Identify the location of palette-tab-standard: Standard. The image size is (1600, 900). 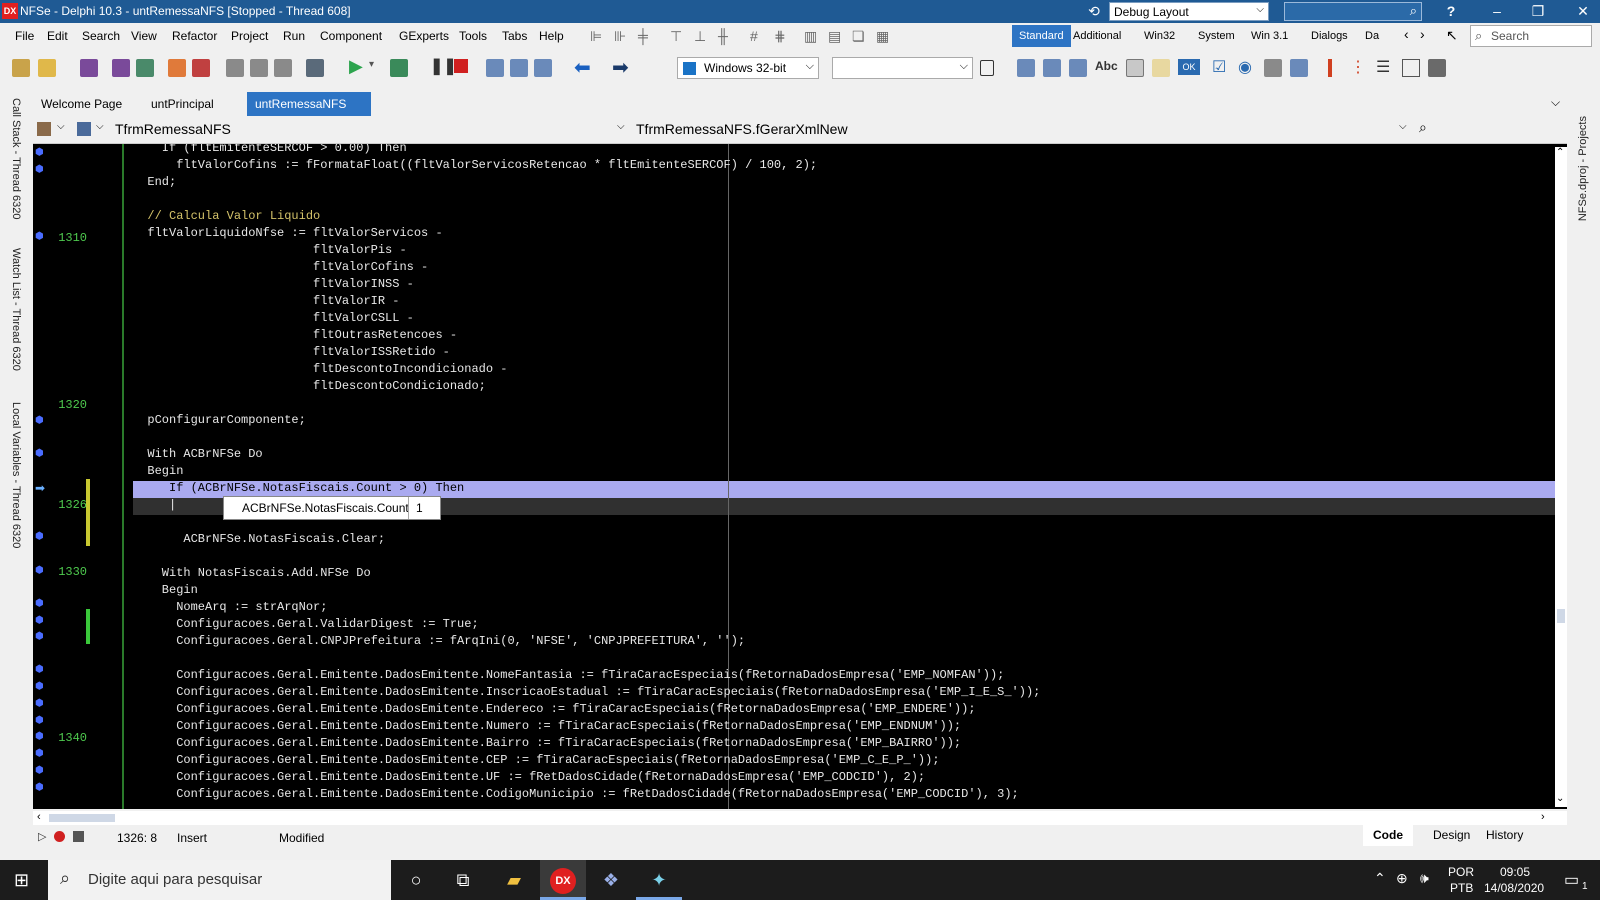
(1041, 36).